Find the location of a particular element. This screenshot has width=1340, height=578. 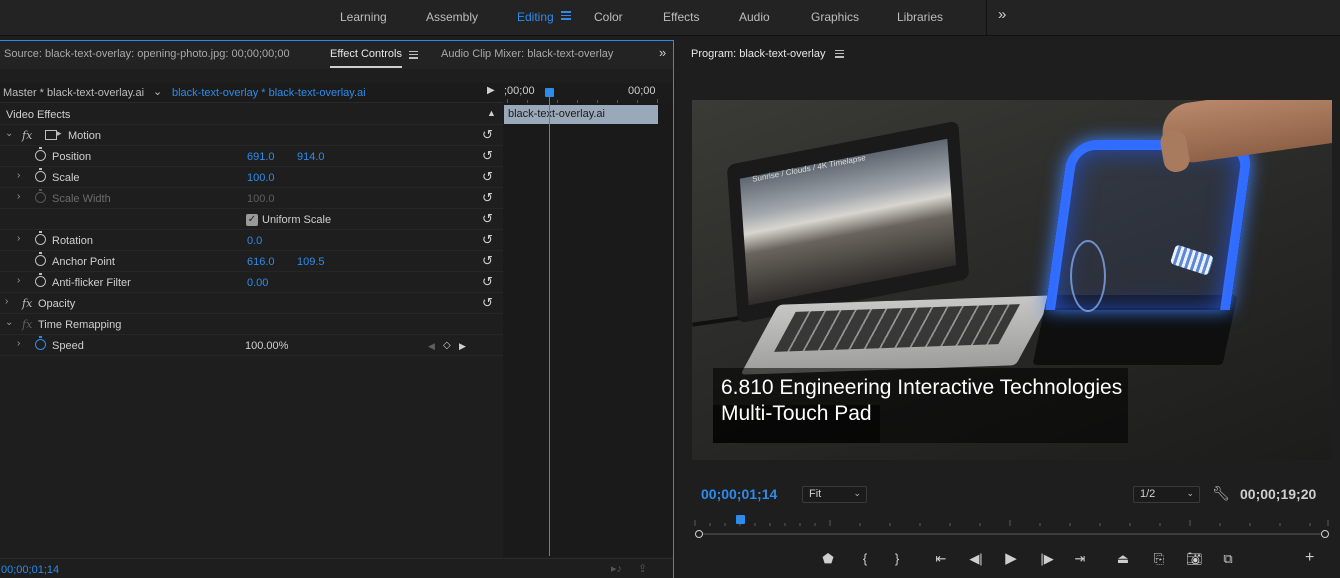

uniform-scale-checkbox: ✓ is located at coordinates (252, 220).